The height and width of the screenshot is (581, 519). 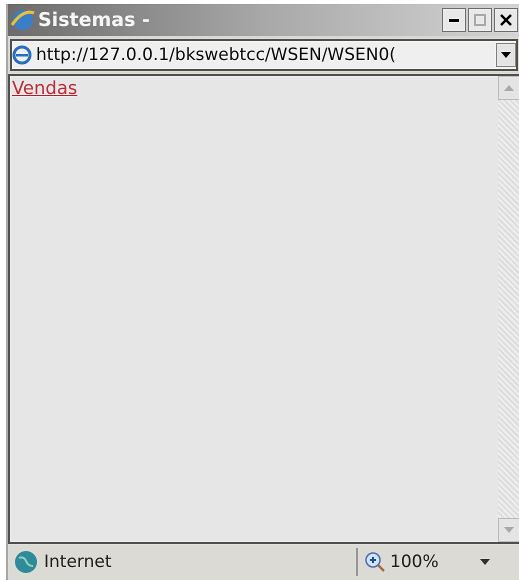 What do you see at coordinates (23, 20) in the screenshot?
I see `browser-logo-icon` at bounding box center [23, 20].